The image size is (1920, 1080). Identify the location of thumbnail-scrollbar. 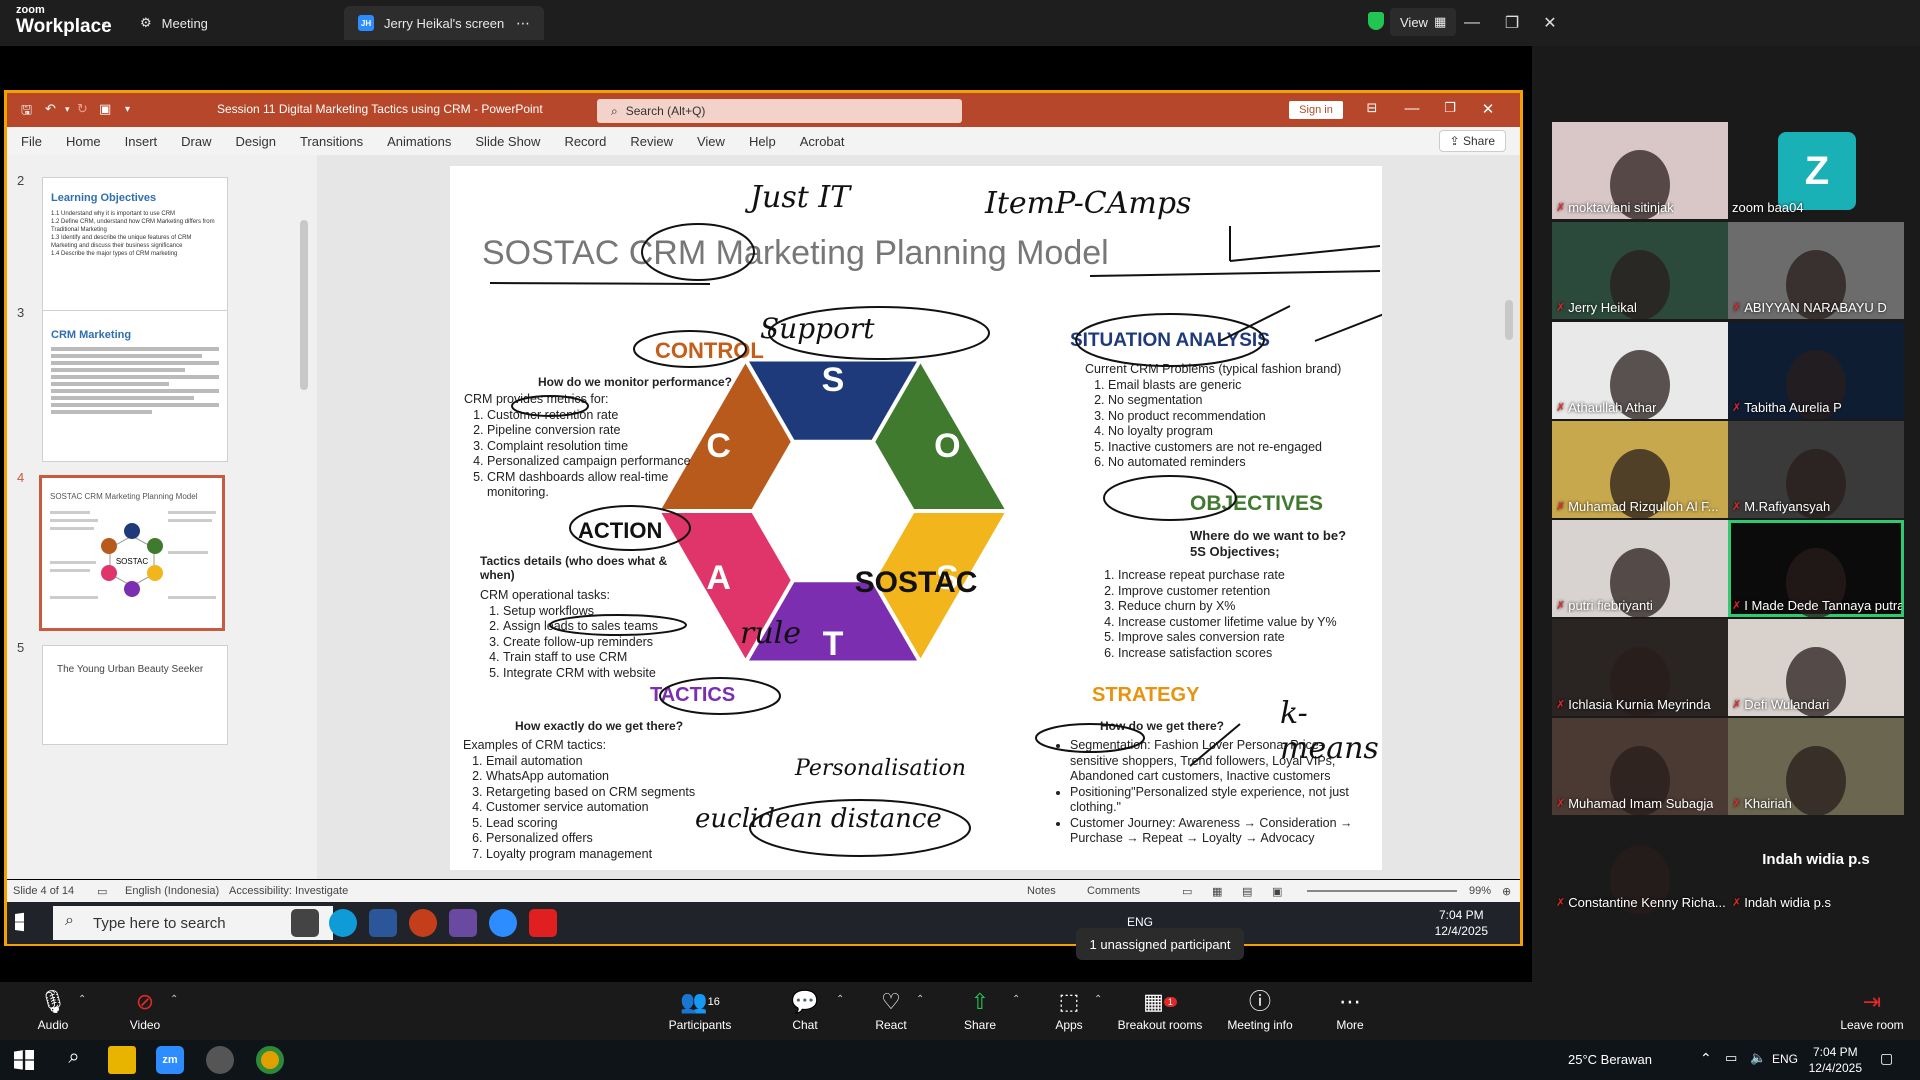
(304, 517).